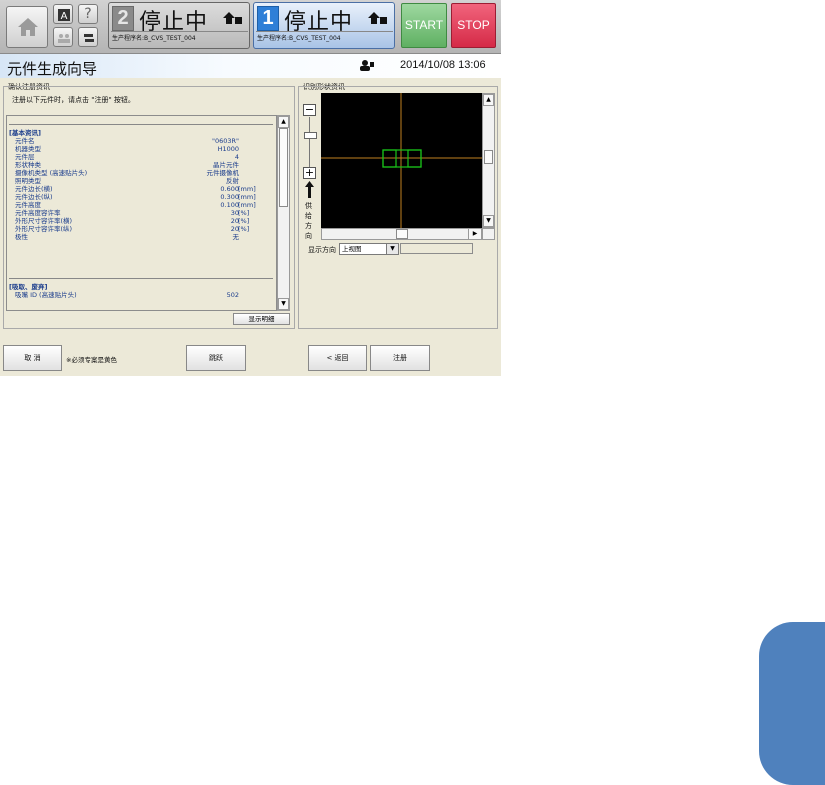 The image size is (825, 785). I want to click on section-heading: [吸取、废弃], so click(28, 287).